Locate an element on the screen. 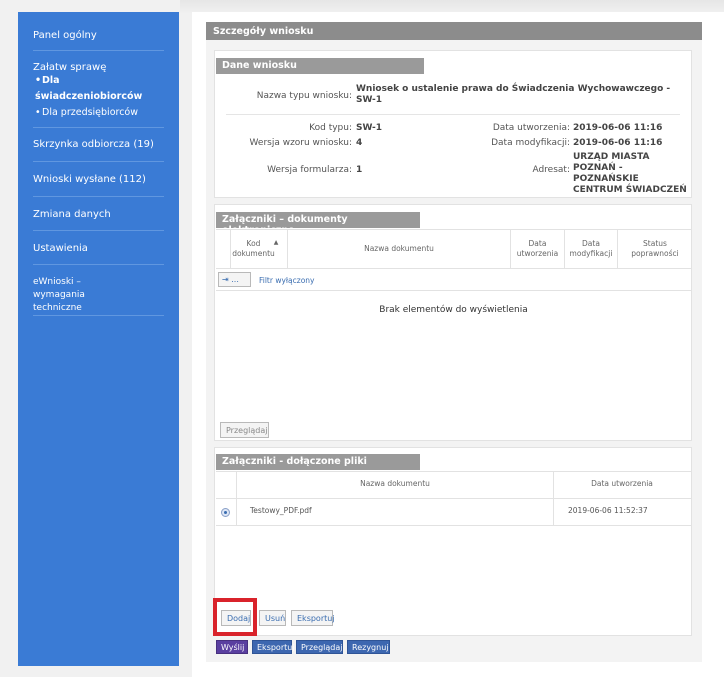 This screenshot has height=677, width=724. wersja-formularza-label: Wersja formularza: is located at coordinates (309, 170).